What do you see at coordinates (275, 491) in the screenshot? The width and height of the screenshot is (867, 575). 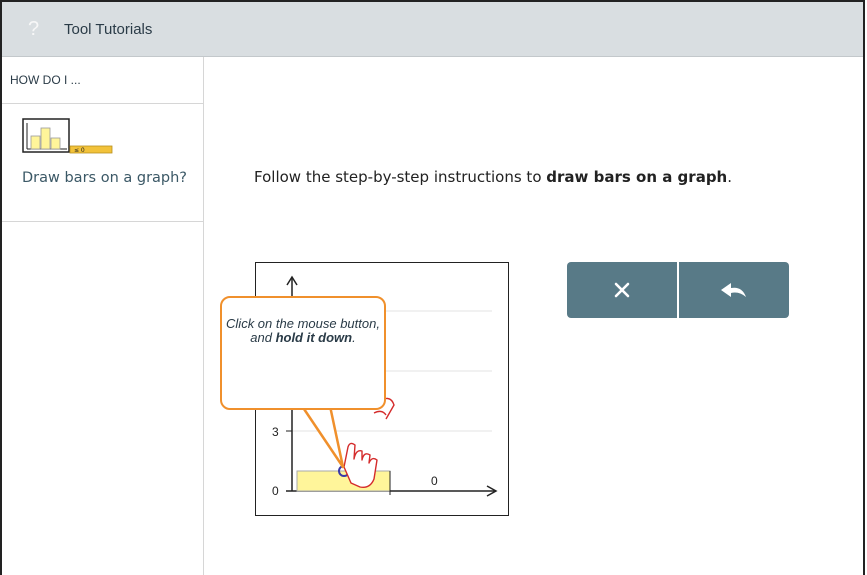 I see `y-label-0: 0` at bounding box center [275, 491].